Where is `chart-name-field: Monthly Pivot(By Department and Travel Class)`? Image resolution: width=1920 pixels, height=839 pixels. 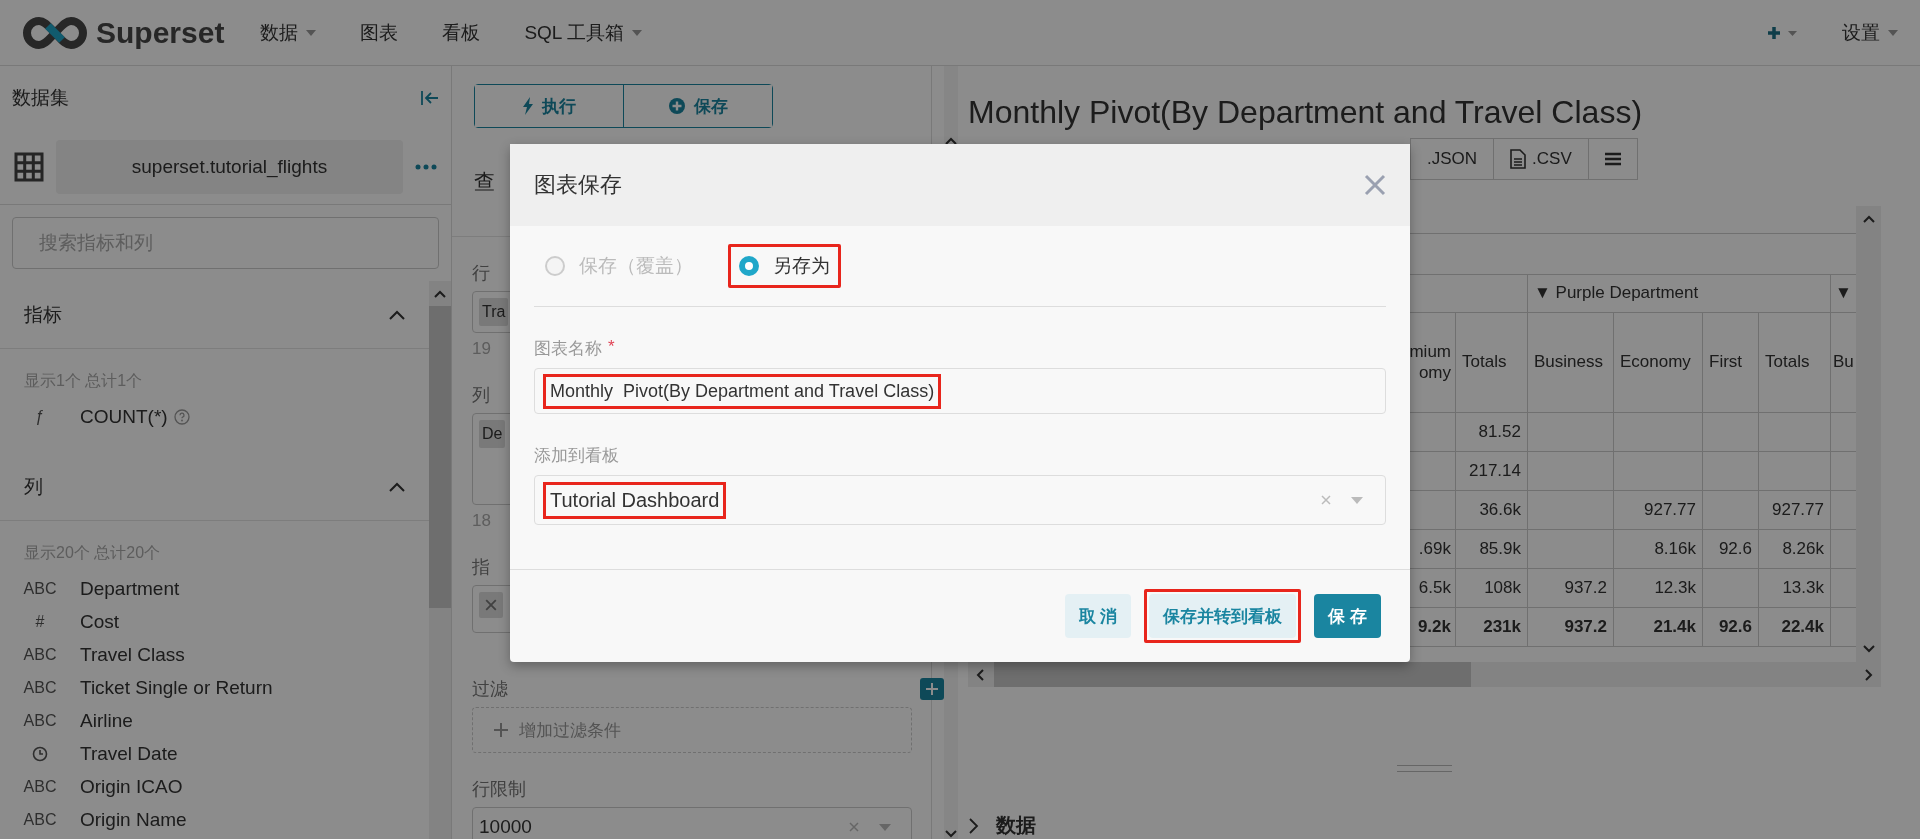 chart-name-field: Monthly Pivot(By Department and Travel Class) is located at coordinates (960, 391).